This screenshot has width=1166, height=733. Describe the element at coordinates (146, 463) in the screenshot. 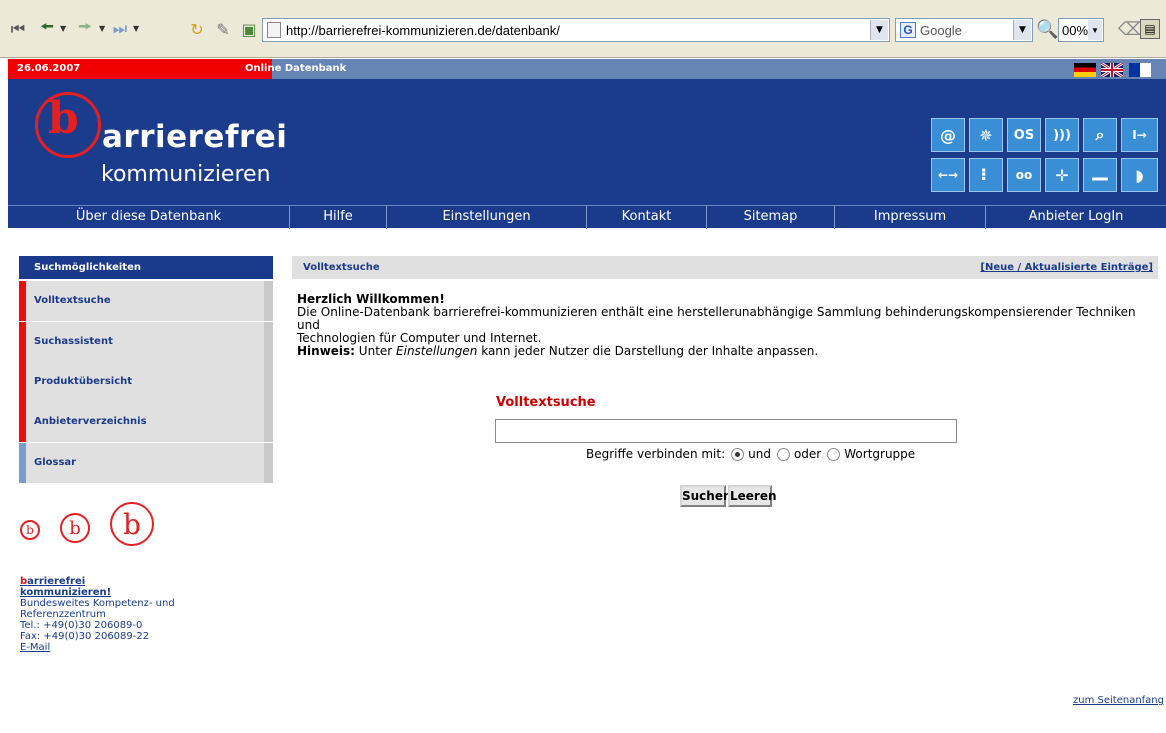

I see `sidebar-item-glossar: Glossar` at that location.